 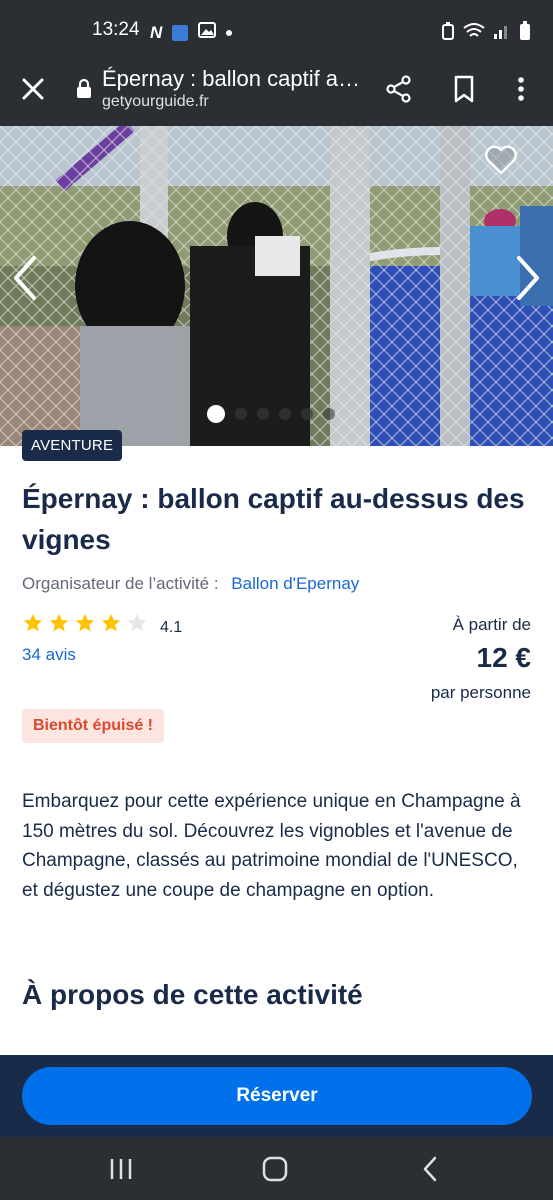 I want to click on wifi-icon, so click(x=474, y=33).